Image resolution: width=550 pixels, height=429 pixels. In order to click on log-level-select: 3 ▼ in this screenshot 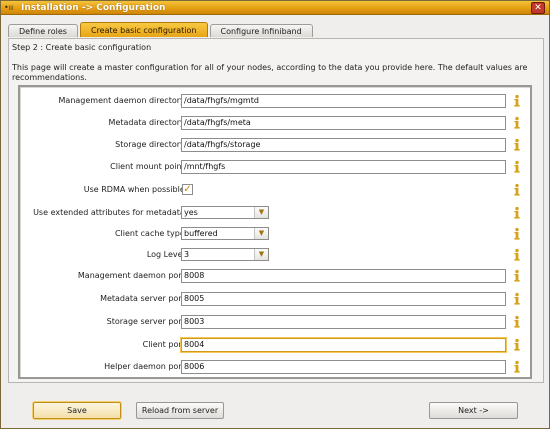, I will do `click(225, 254)`.